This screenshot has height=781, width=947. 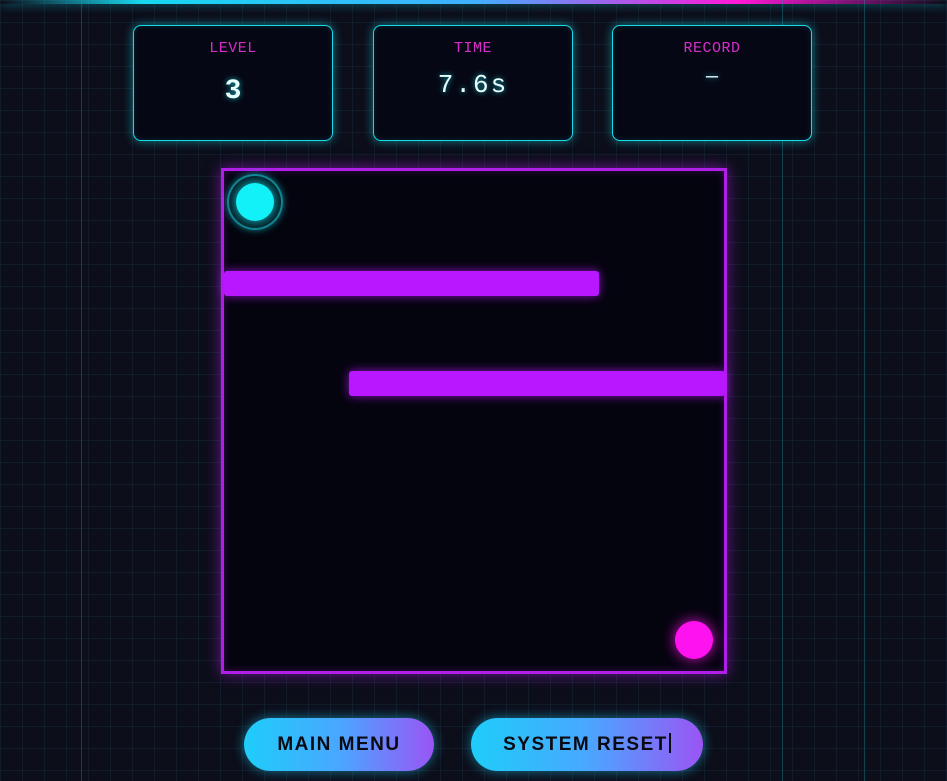 I want to click on main-menu-button: MAIN MENU, so click(x=339, y=744).